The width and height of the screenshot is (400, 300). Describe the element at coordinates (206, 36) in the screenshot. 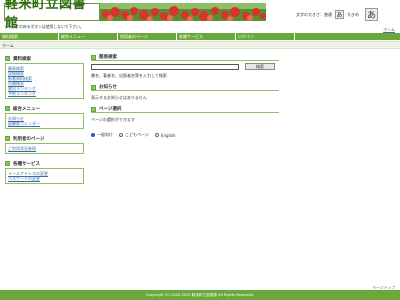

I see `nav-item-services: 各種サービス` at that location.